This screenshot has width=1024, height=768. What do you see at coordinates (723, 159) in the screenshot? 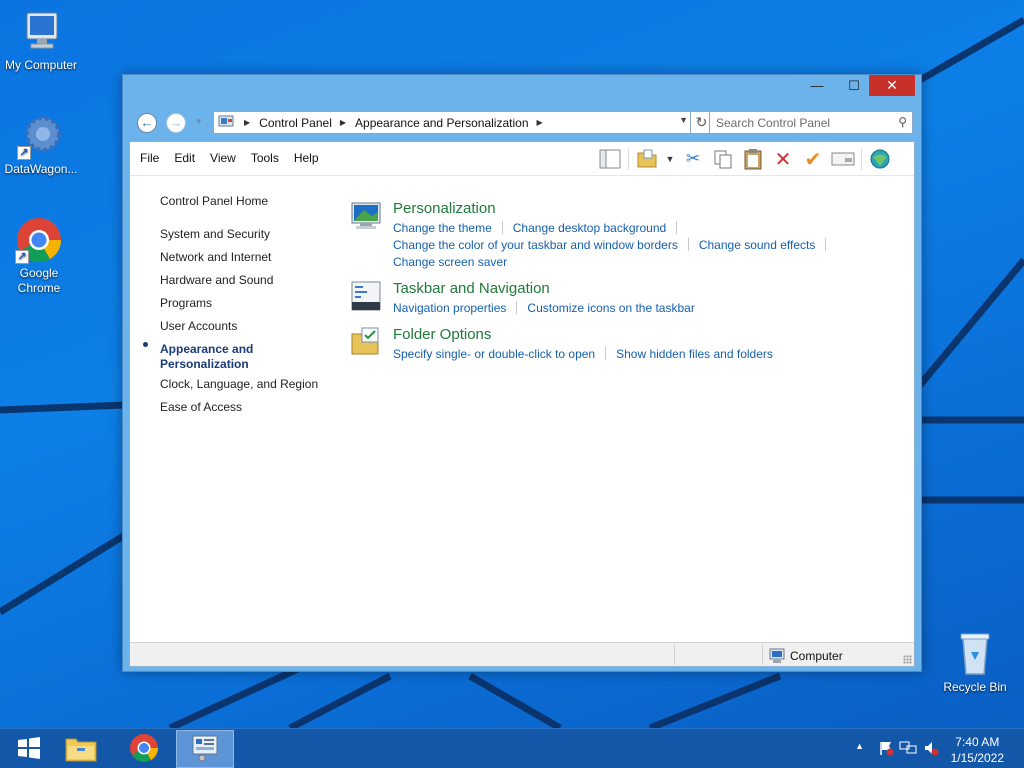
I see `copy-icon` at bounding box center [723, 159].